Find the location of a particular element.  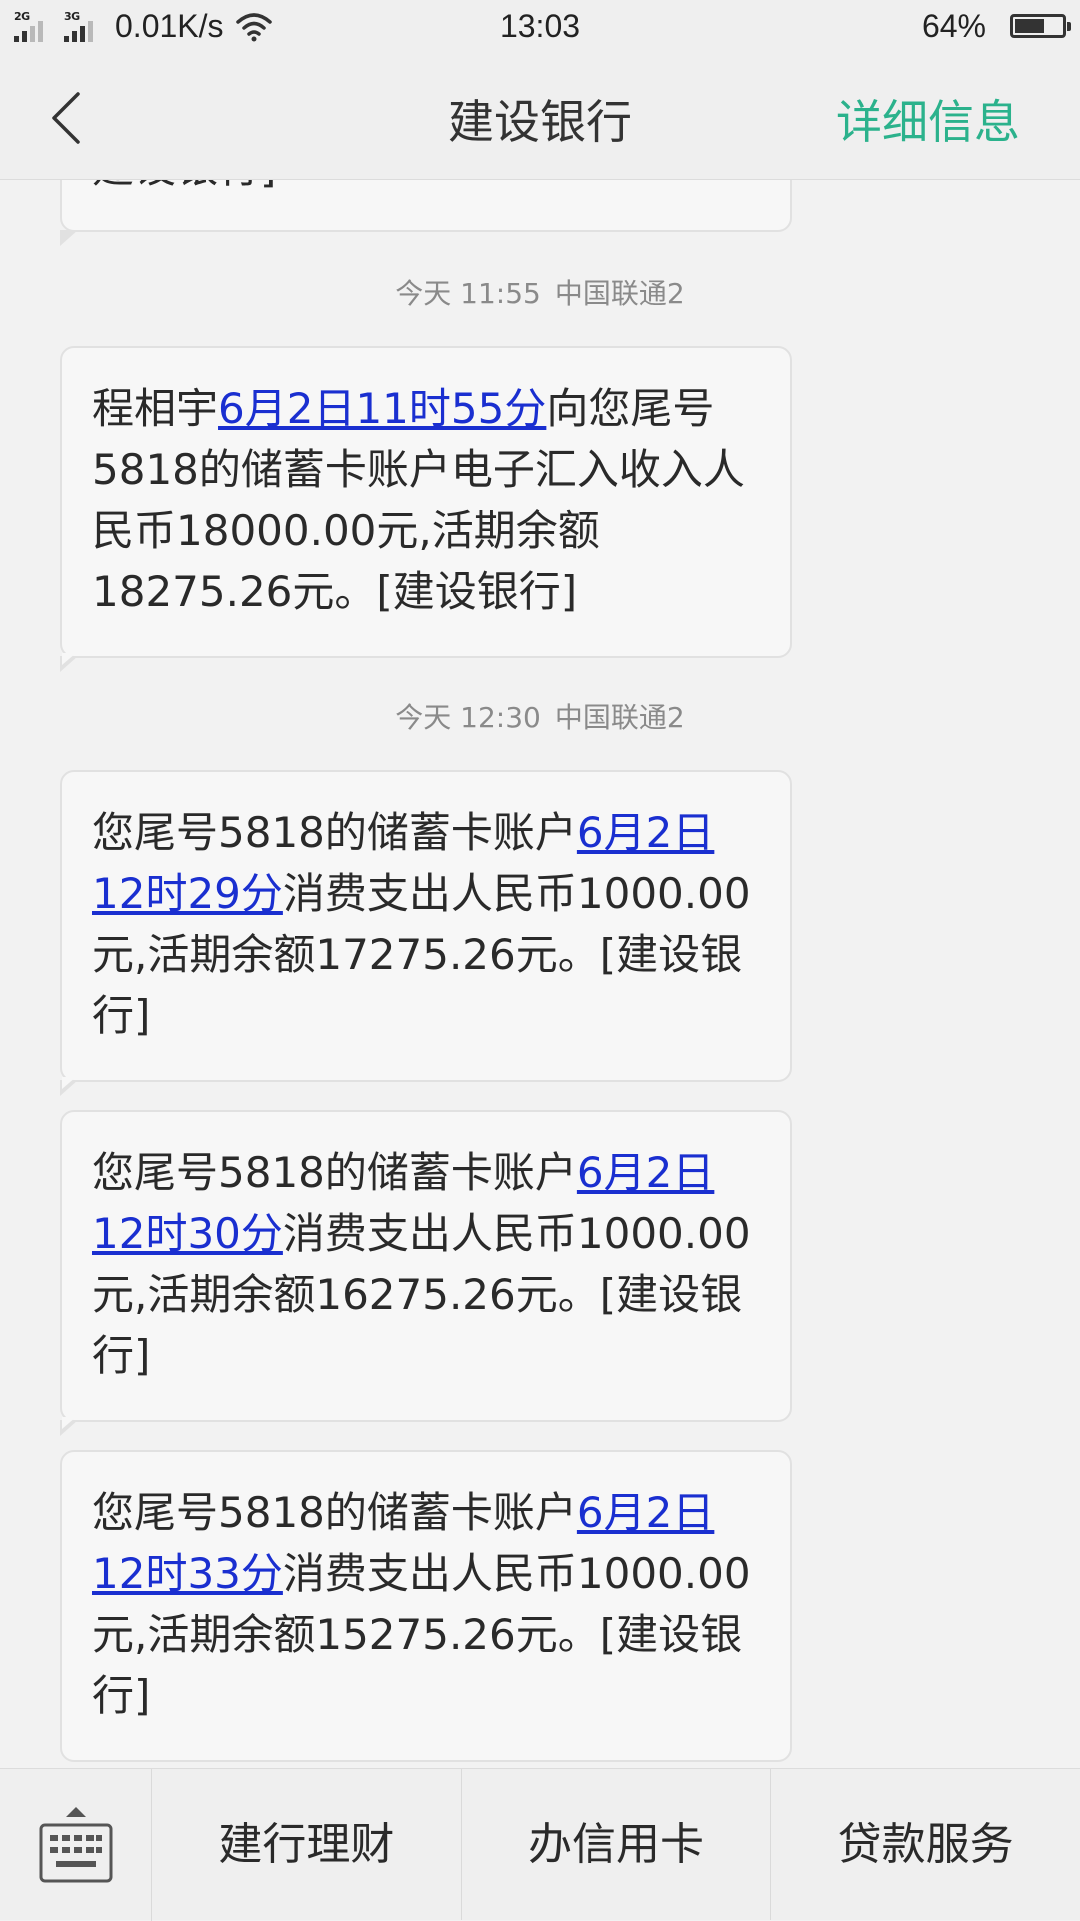

message-meta: 今天 12:30 中国联通2 is located at coordinates (540, 716).